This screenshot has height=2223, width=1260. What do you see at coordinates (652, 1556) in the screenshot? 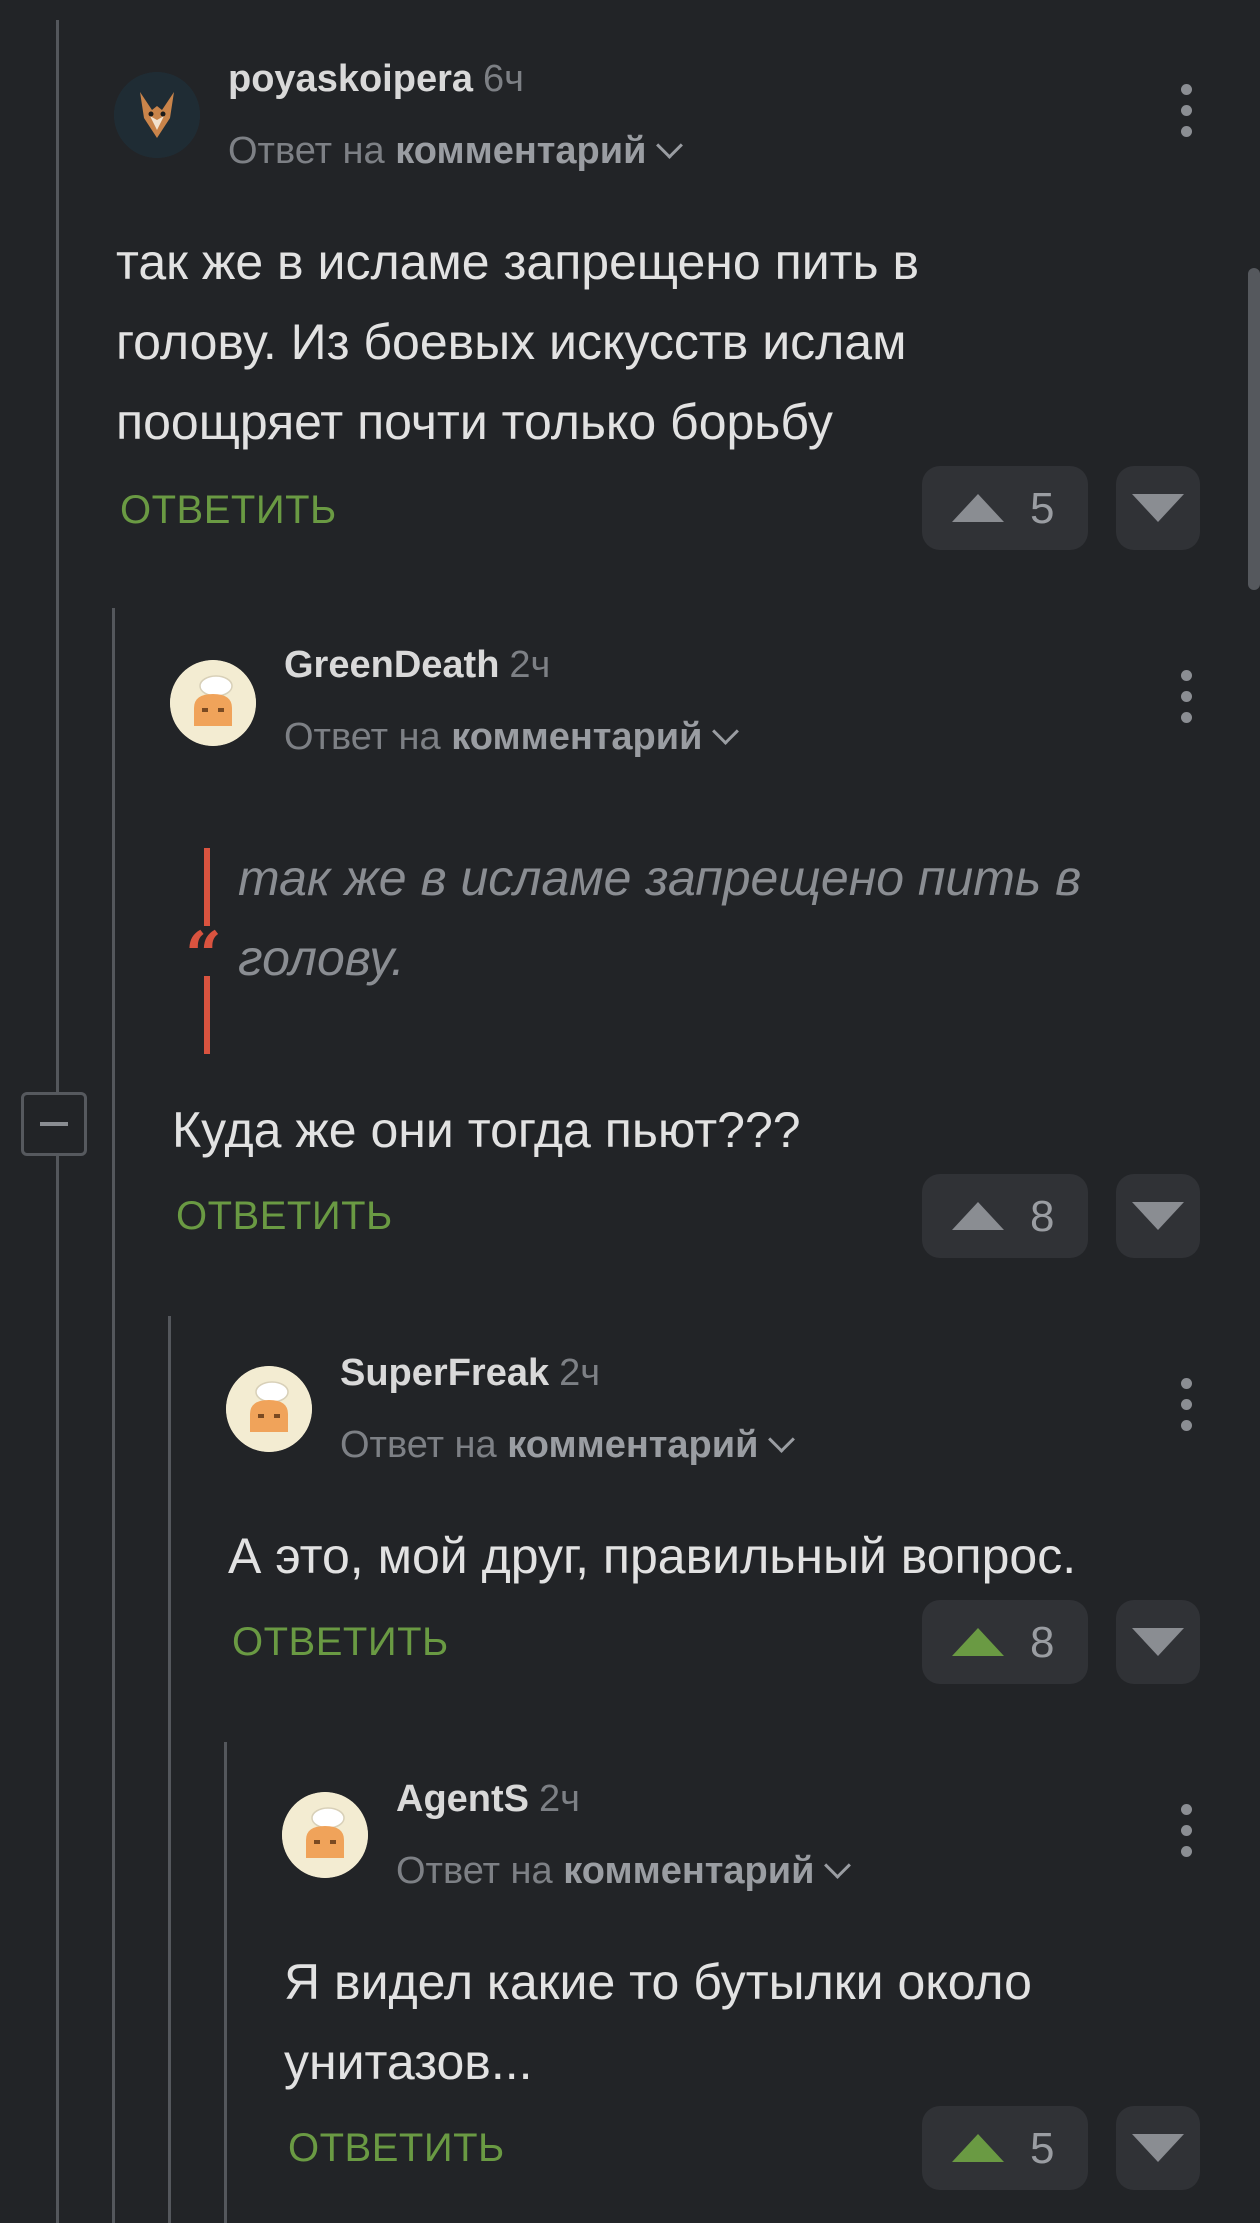
I see `comment-text: А это, мой друг, правильный вопрос.` at bounding box center [652, 1556].